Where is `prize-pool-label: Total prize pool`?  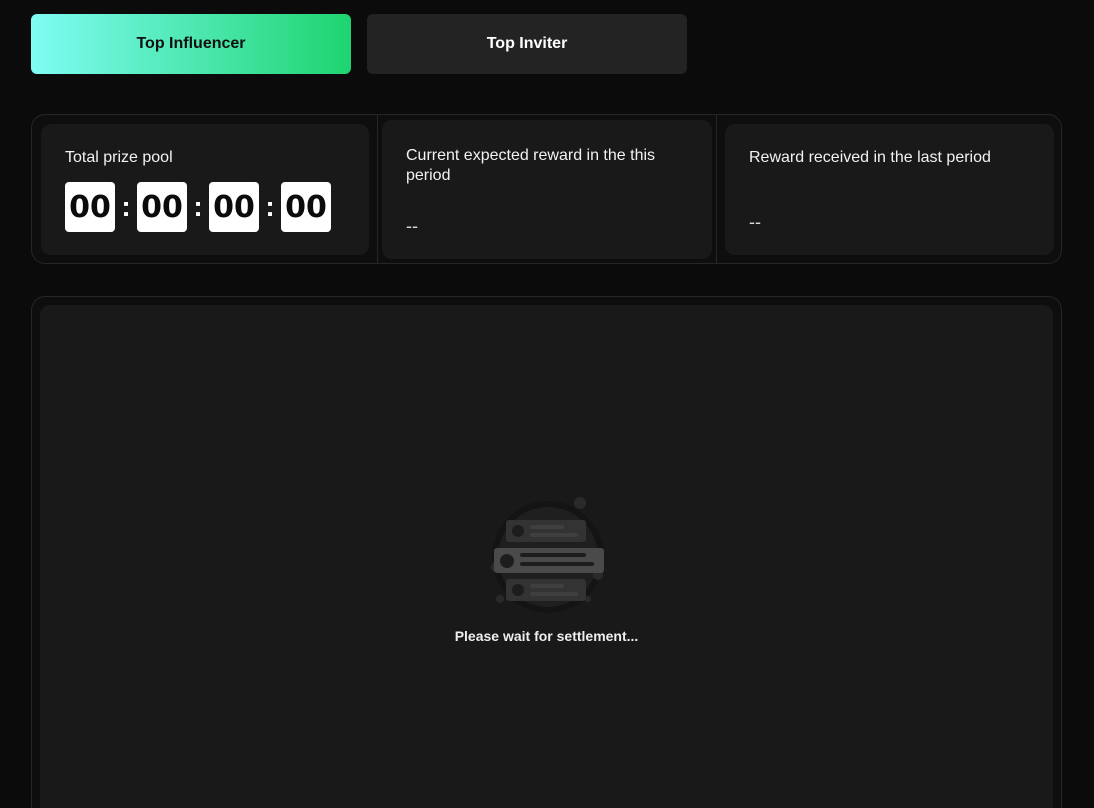
prize-pool-label: Total prize pool is located at coordinates (119, 157).